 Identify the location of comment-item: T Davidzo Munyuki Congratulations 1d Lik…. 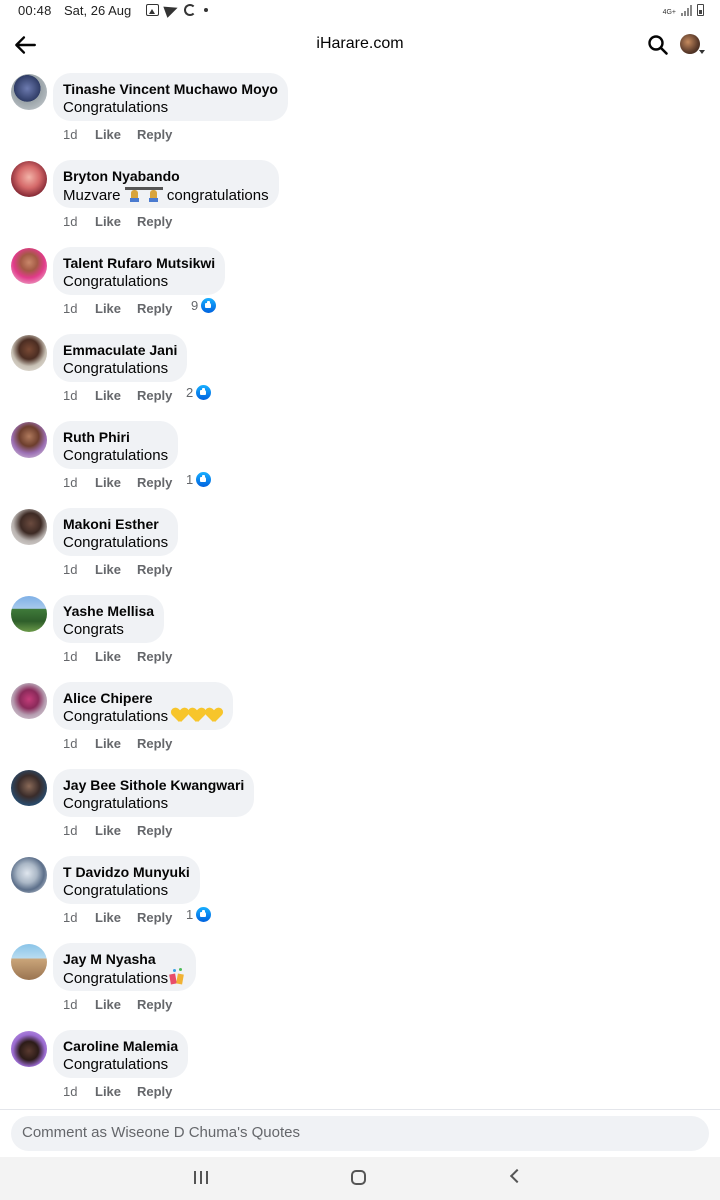
(360, 896).